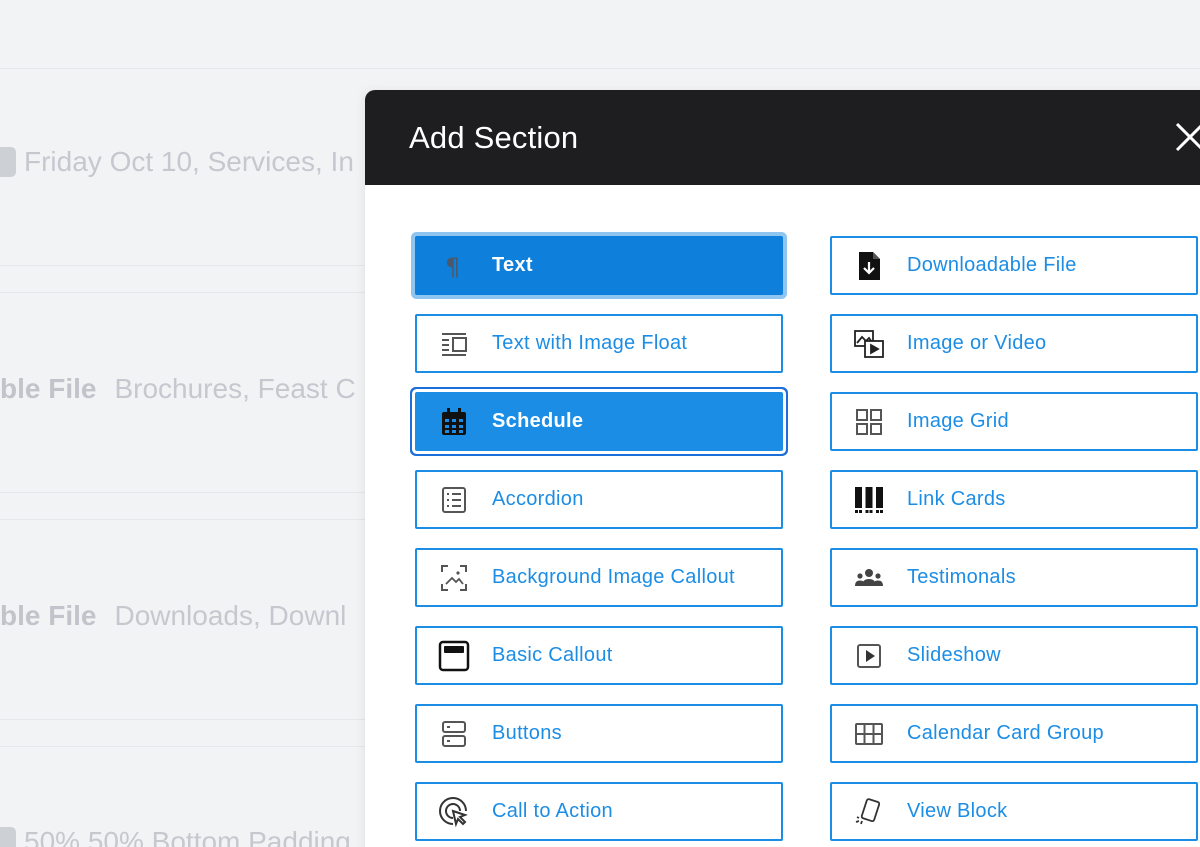 The width and height of the screenshot is (1200, 847). Describe the element at coordinates (494, 137) in the screenshot. I see `modal-title: Add Section` at that location.